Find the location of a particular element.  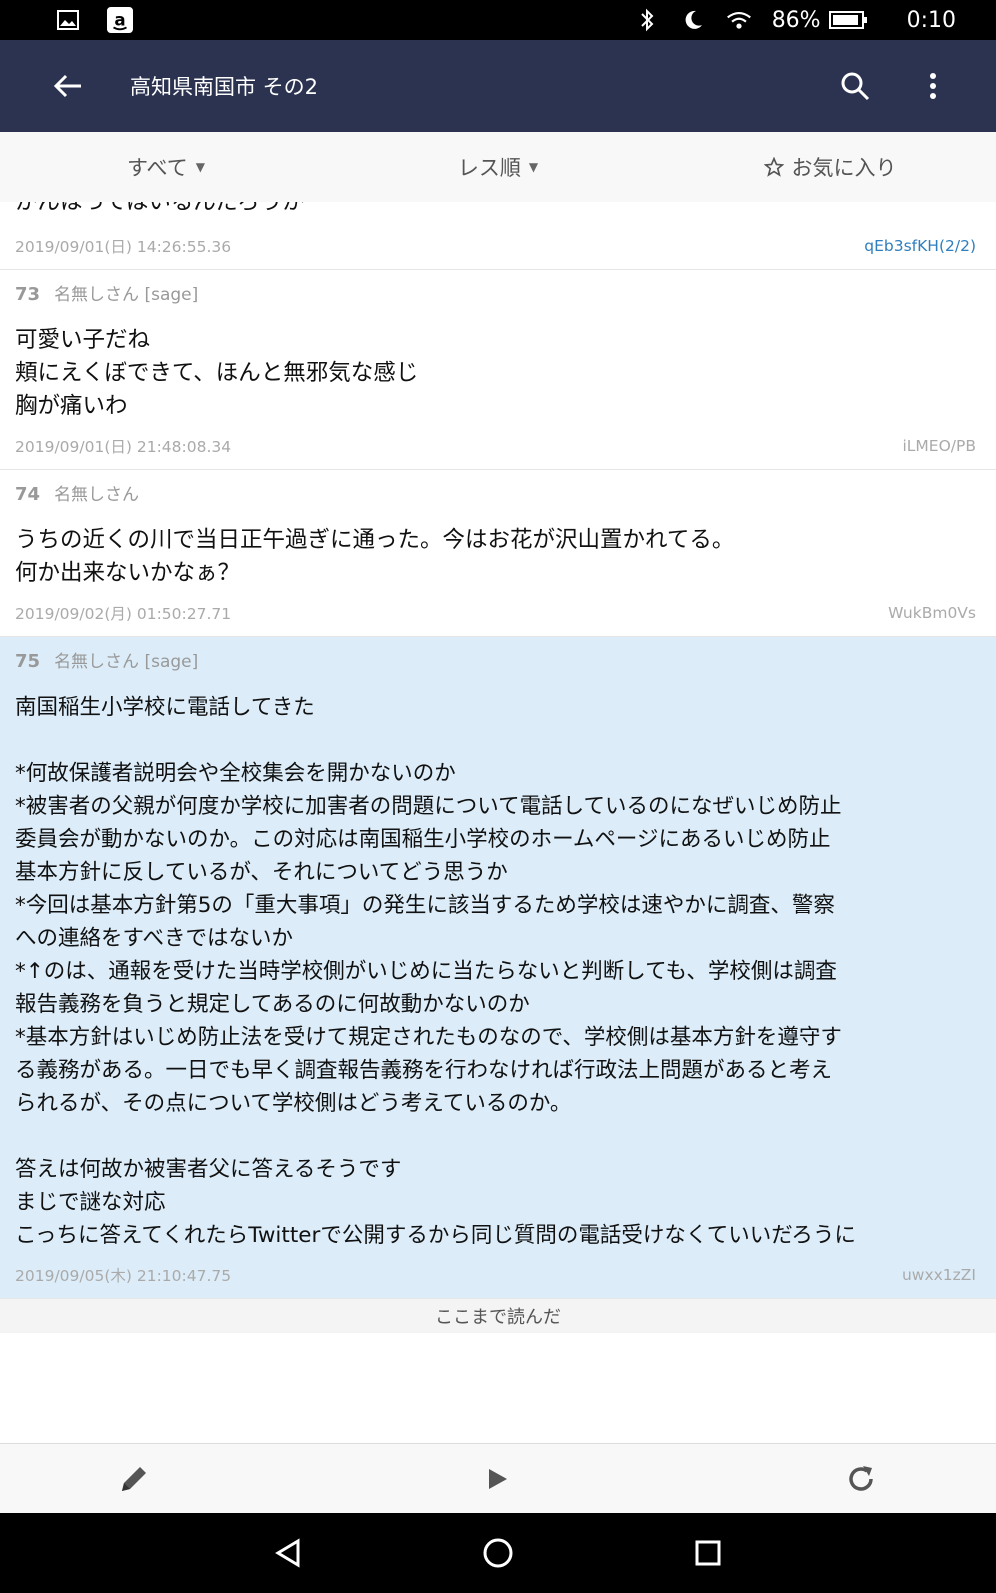

more-vert-icon is located at coordinates (933, 86).